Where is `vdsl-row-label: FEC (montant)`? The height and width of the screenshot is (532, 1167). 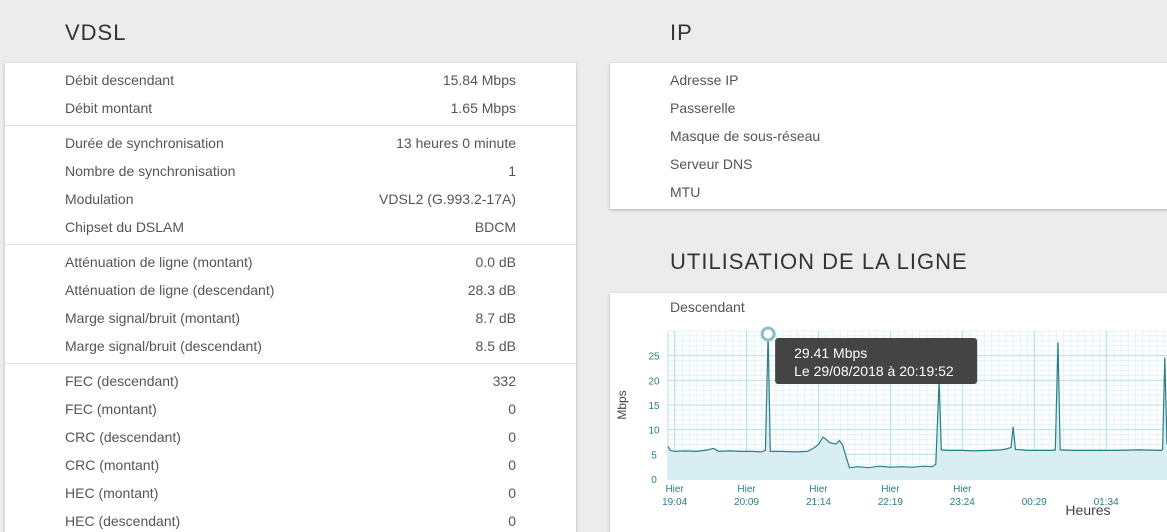
vdsl-row-label: FEC (montant) is located at coordinates (111, 409).